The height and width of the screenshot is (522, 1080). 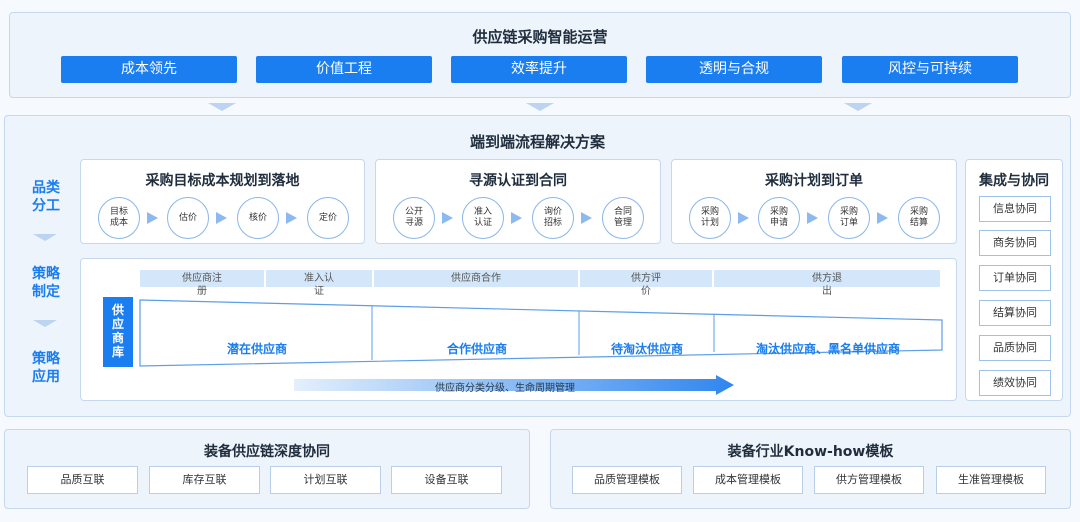 What do you see at coordinates (518, 181) in the screenshot?
I see `process-sourcing-contract-title: 寻源认证到合同` at bounding box center [518, 181].